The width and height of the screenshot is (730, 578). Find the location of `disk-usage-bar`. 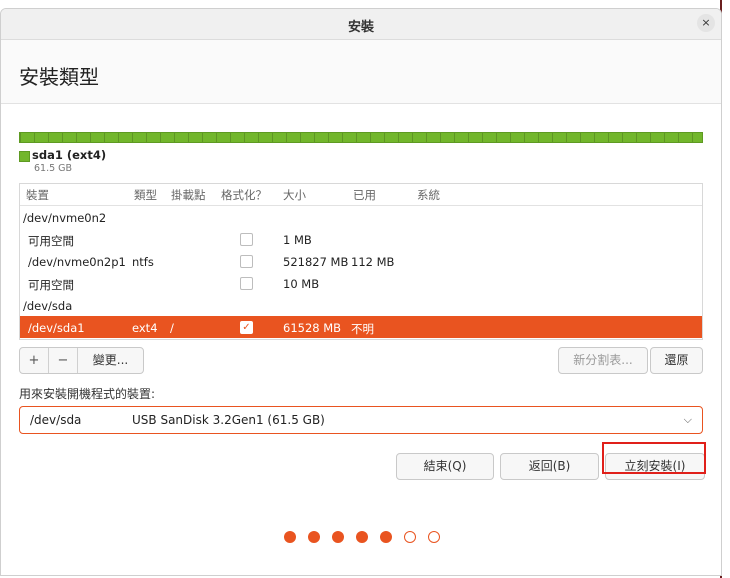

disk-usage-bar is located at coordinates (361, 137).